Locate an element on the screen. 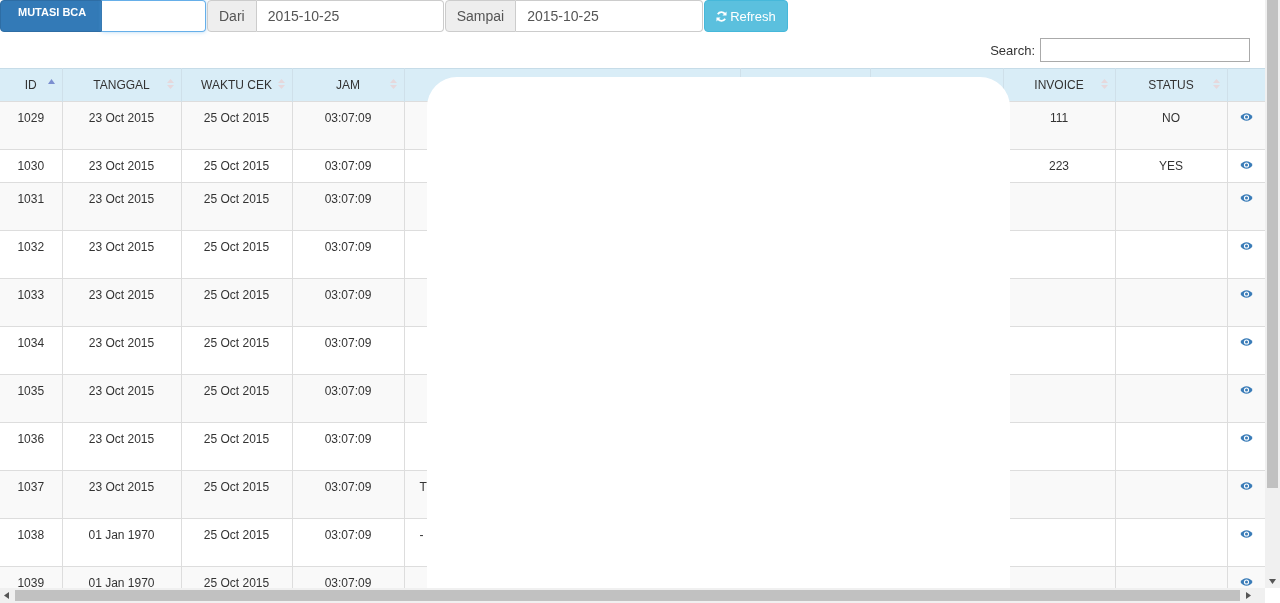 The height and width of the screenshot is (603, 1280). table-cell: 1039 is located at coordinates (31, 582).